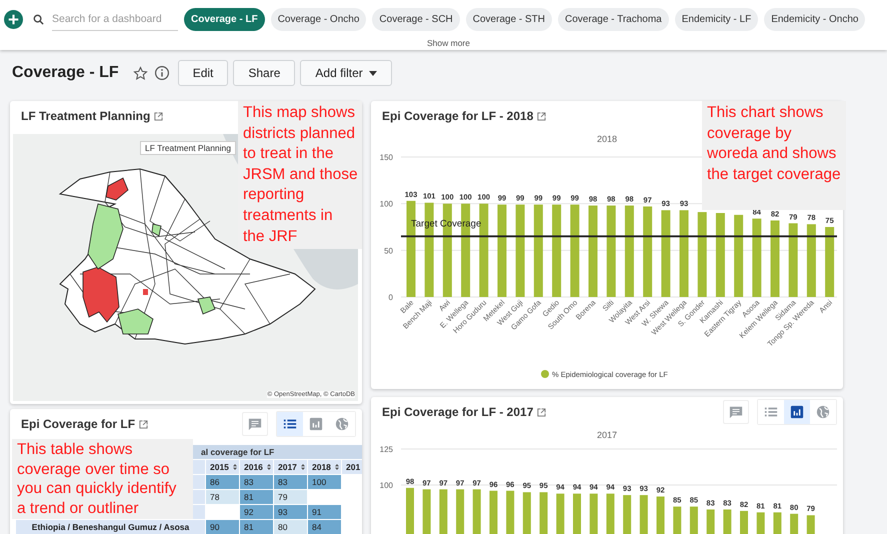 Image resolution: width=887 pixels, height=534 pixels. Describe the element at coordinates (291, 467) in the screenshot. I see `column-header: 2017` at that location.